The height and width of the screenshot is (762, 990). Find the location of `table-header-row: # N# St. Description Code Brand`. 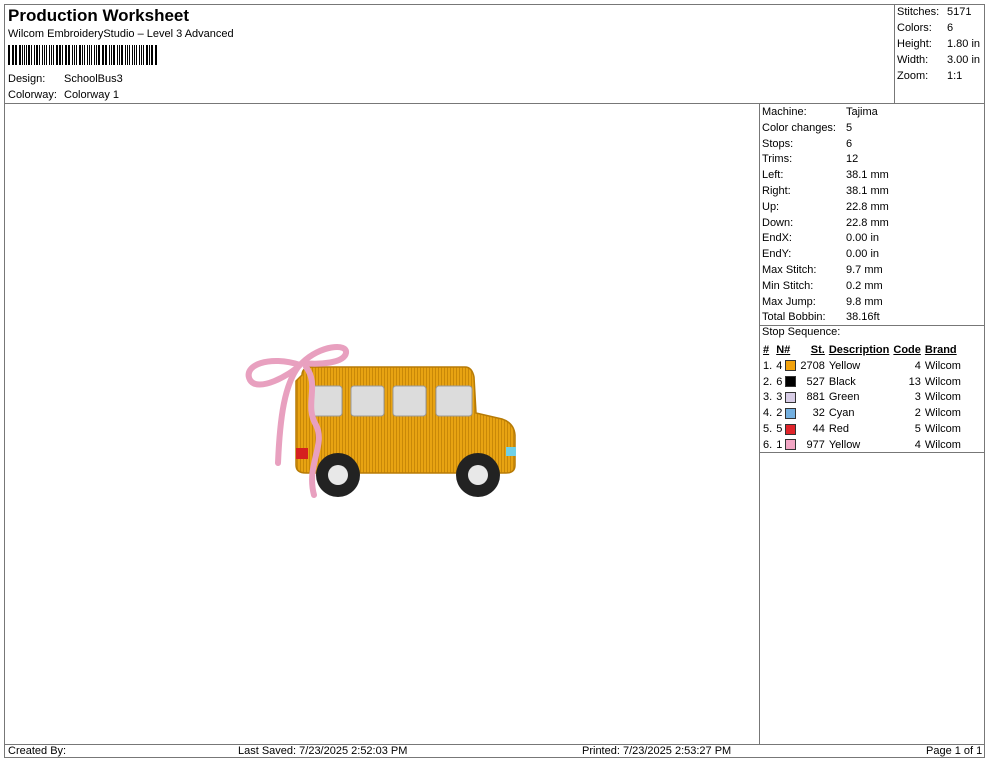

table-header-row: # N# St. Description Code Brand is located at coordinates (862, 350).